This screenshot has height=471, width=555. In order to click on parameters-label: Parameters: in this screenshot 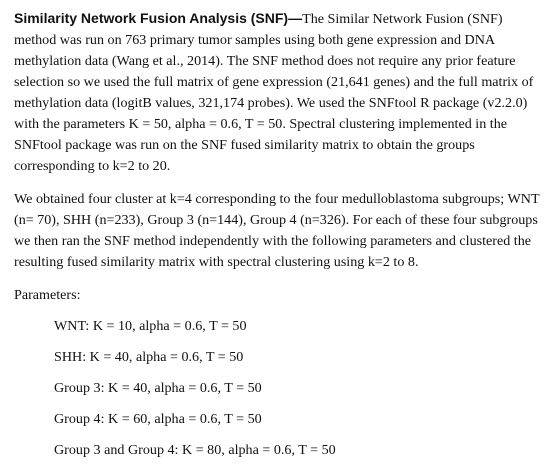, I will do `click(47, 295)`.